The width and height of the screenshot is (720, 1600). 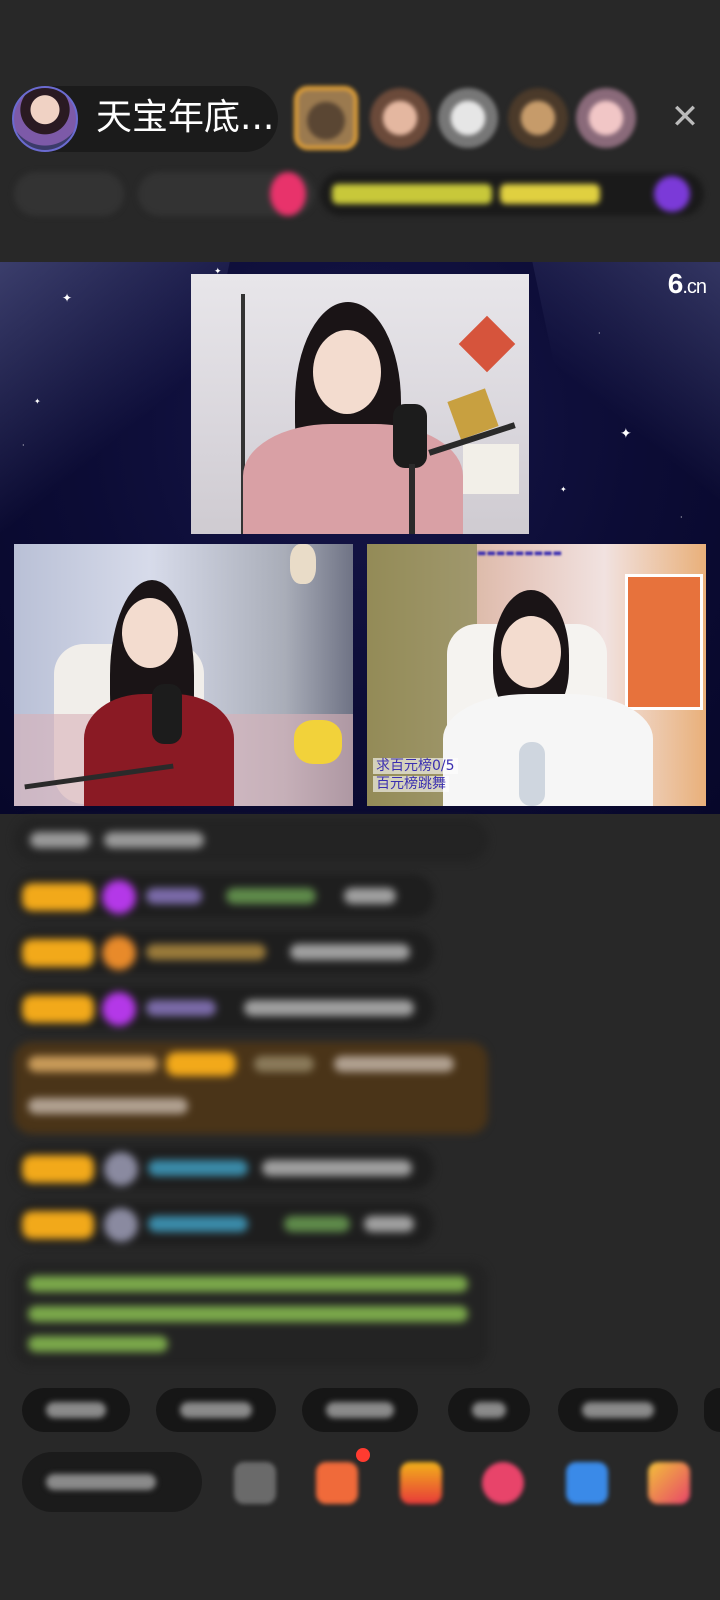 What do you see at coordinates (251, 1314) in the screenshot?
I see `system-notice` at bounding box center [251, 1314].